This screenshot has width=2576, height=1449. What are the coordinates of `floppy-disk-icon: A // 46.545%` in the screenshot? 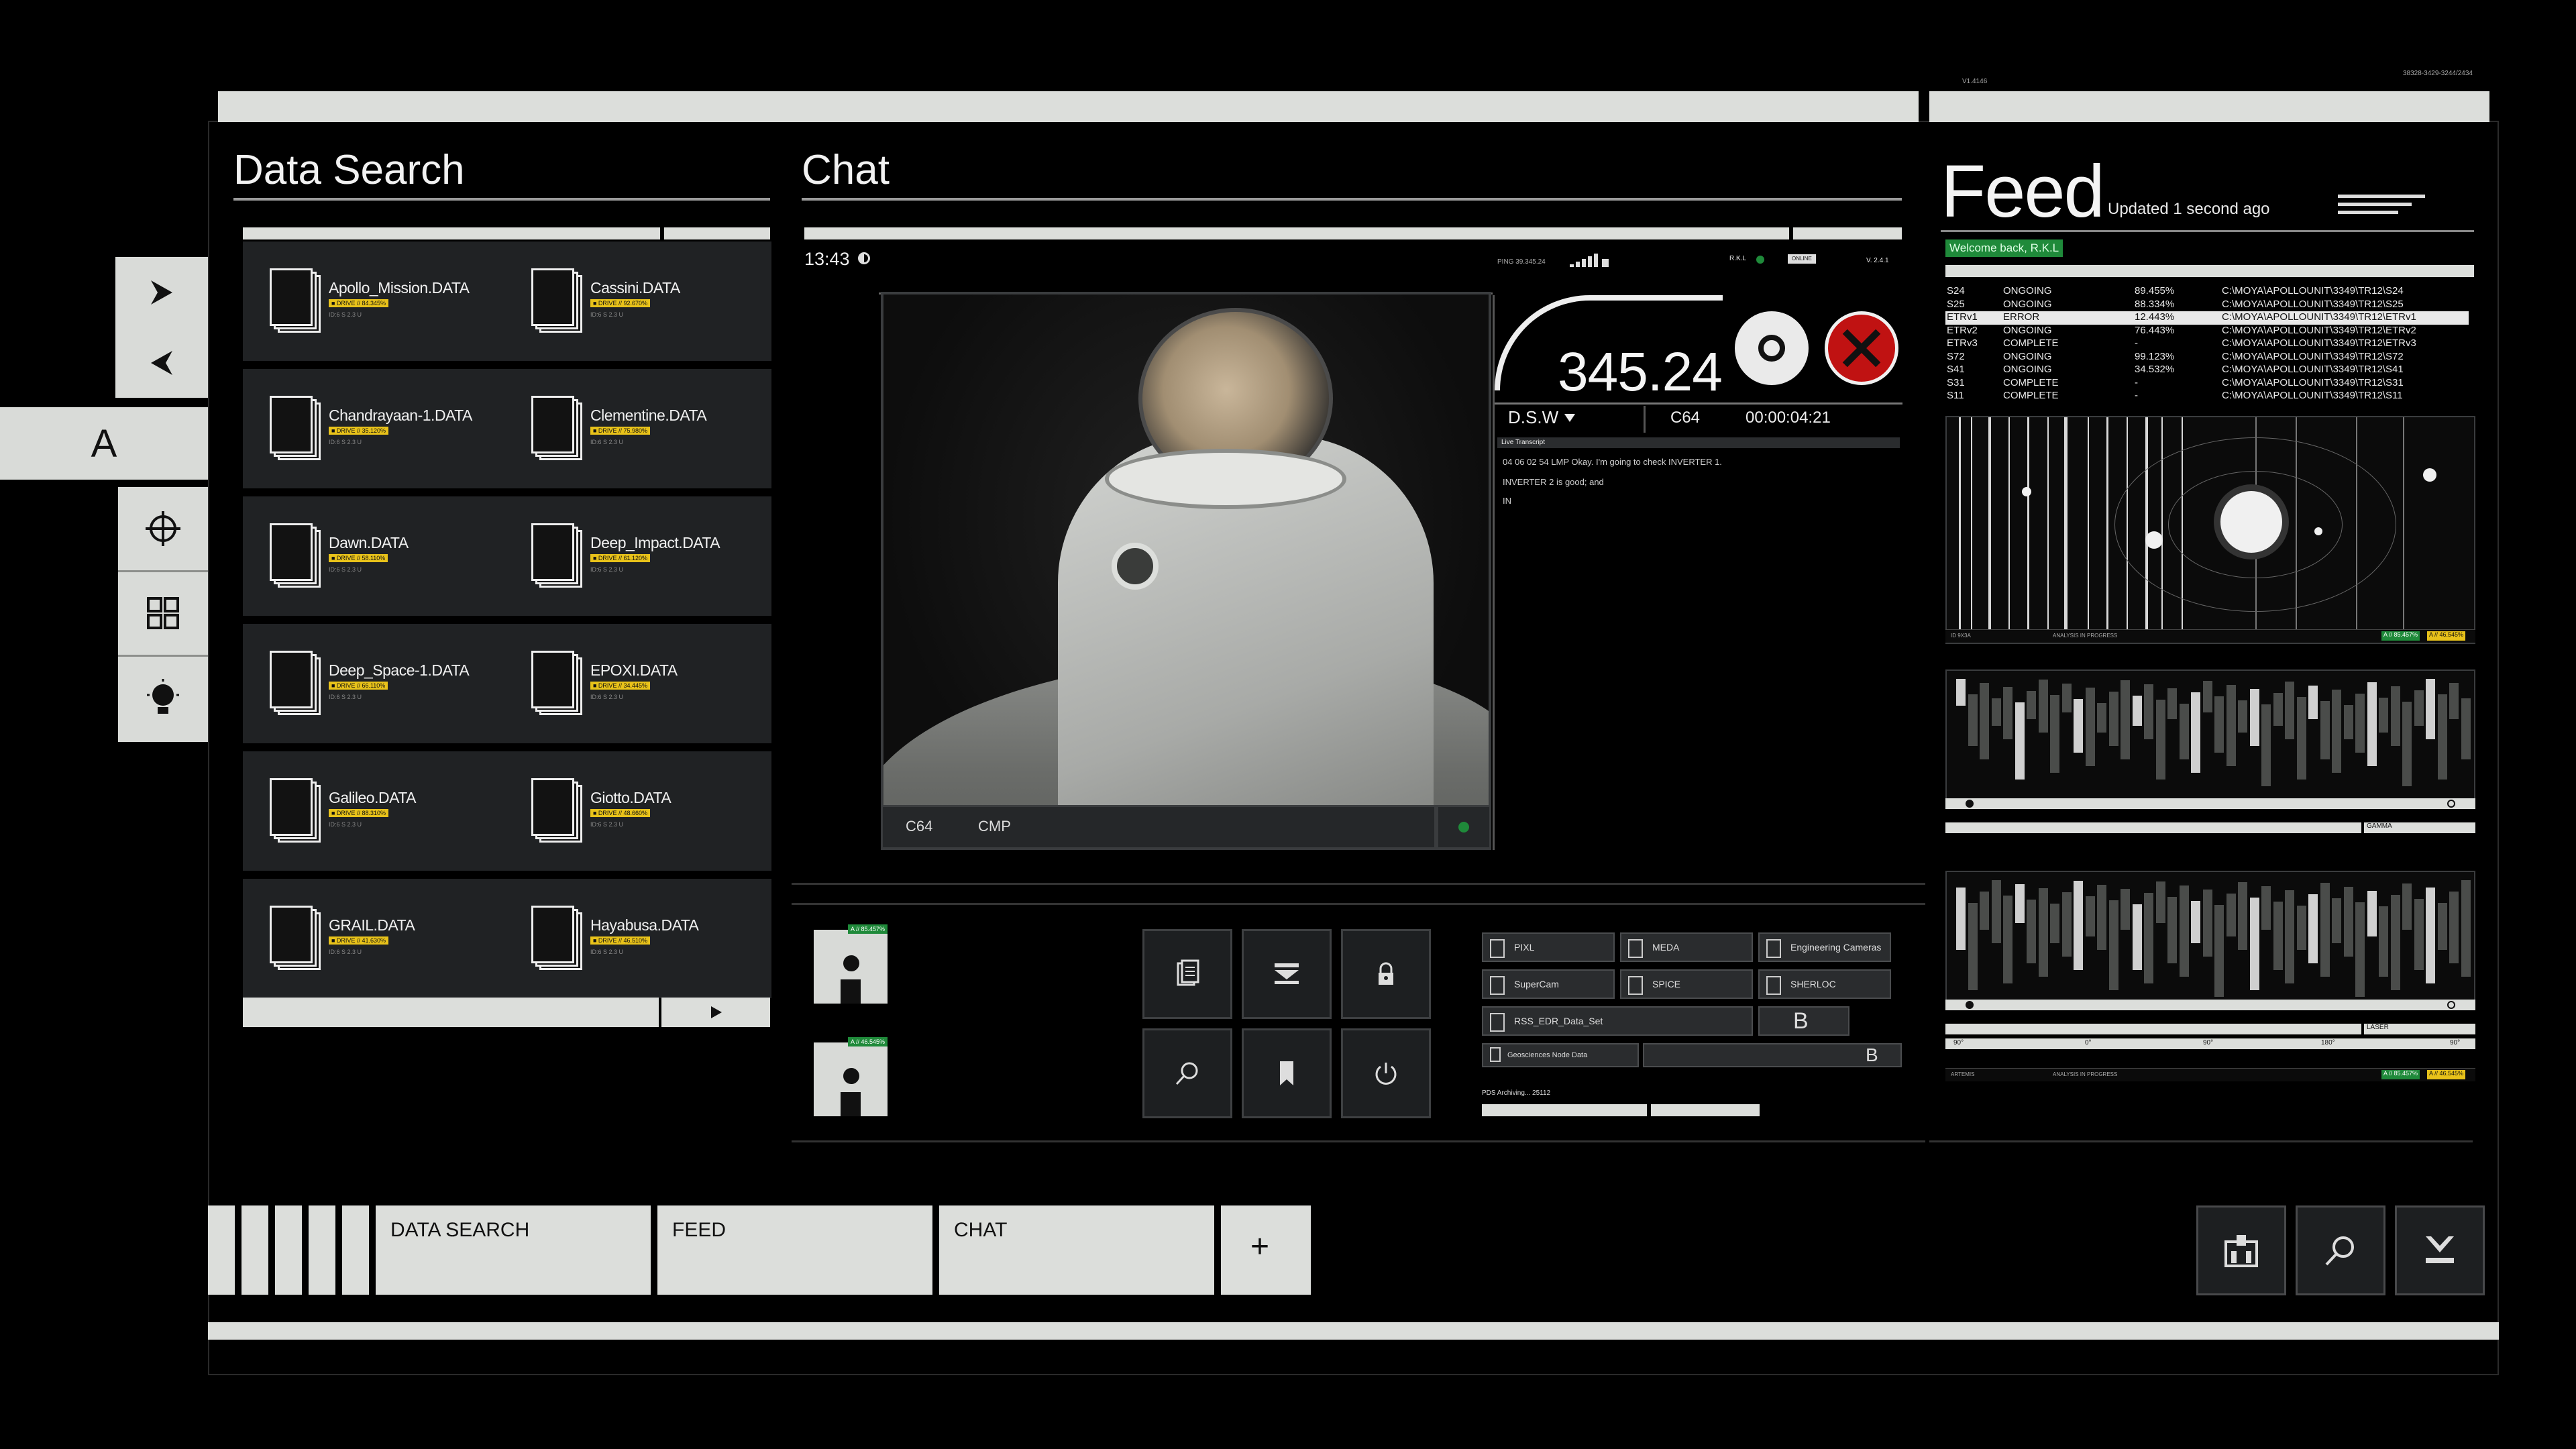 It's located at (851, 1076).